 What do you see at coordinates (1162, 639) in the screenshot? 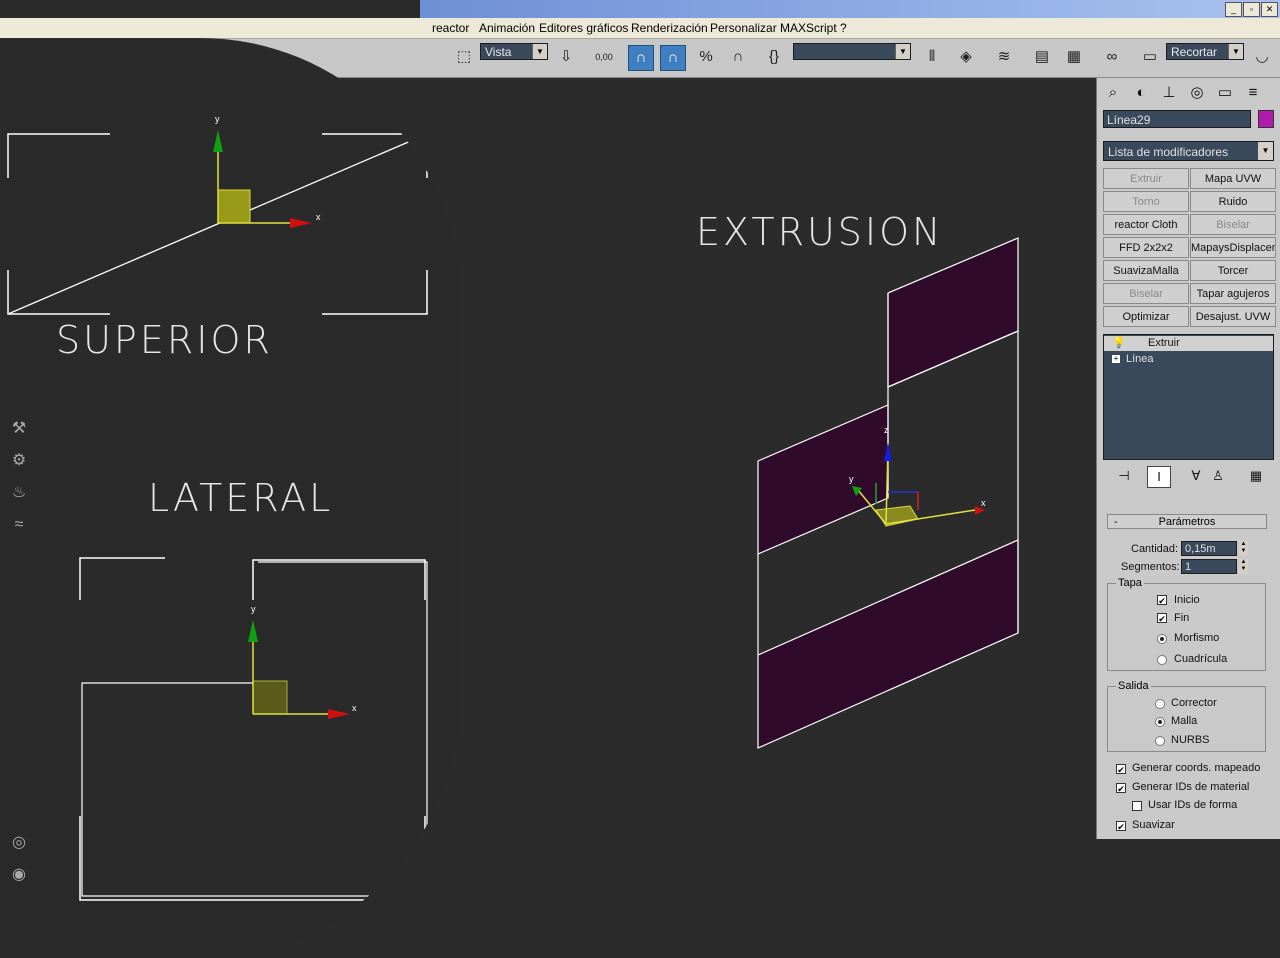
I see `morfismo-radio` at bounding box center [1162, 639].